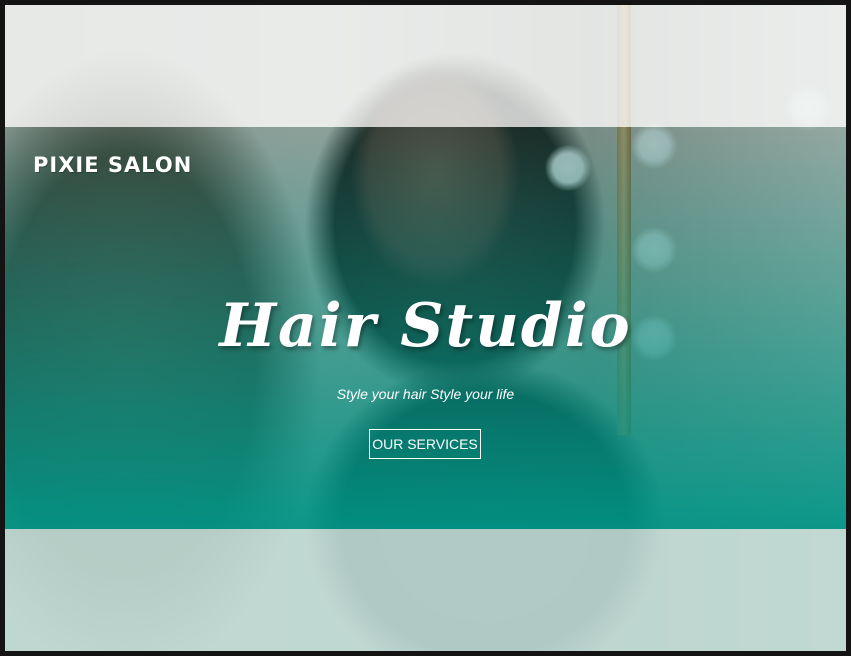  I want to click on hero-title: Hair Studio, so click(425, 326).